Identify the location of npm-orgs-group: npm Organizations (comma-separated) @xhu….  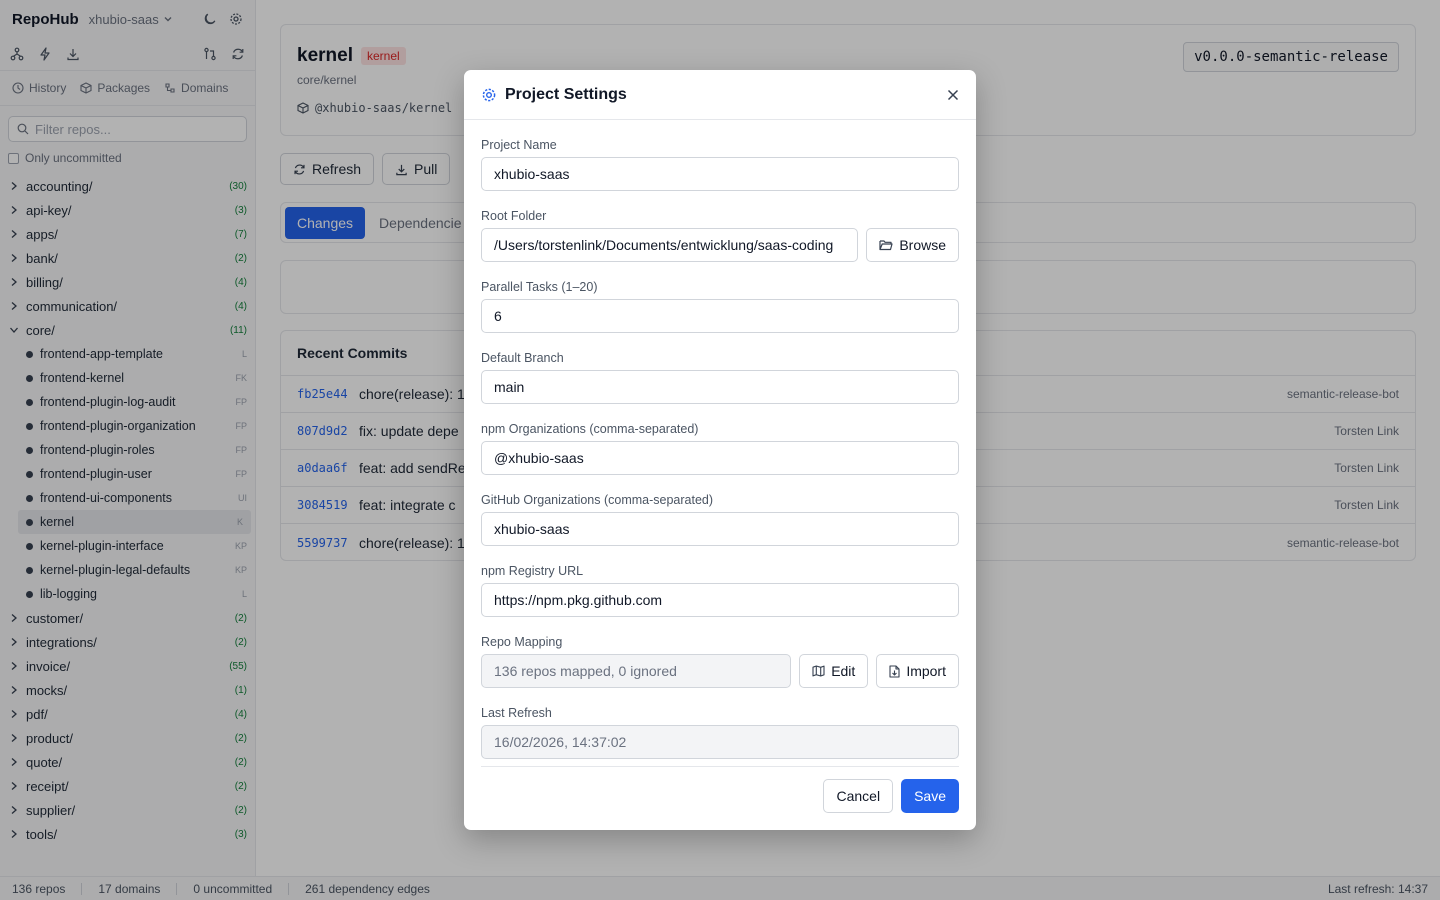
(720, 448).